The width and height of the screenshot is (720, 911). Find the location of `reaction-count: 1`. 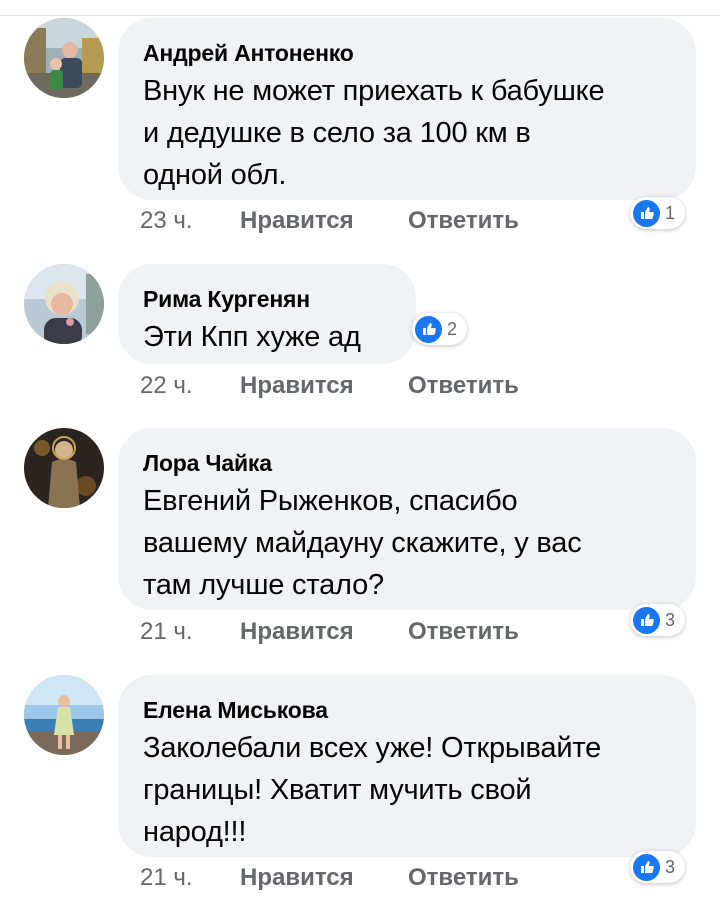

reaction-count: 1 is located at coordinates (658, 213).